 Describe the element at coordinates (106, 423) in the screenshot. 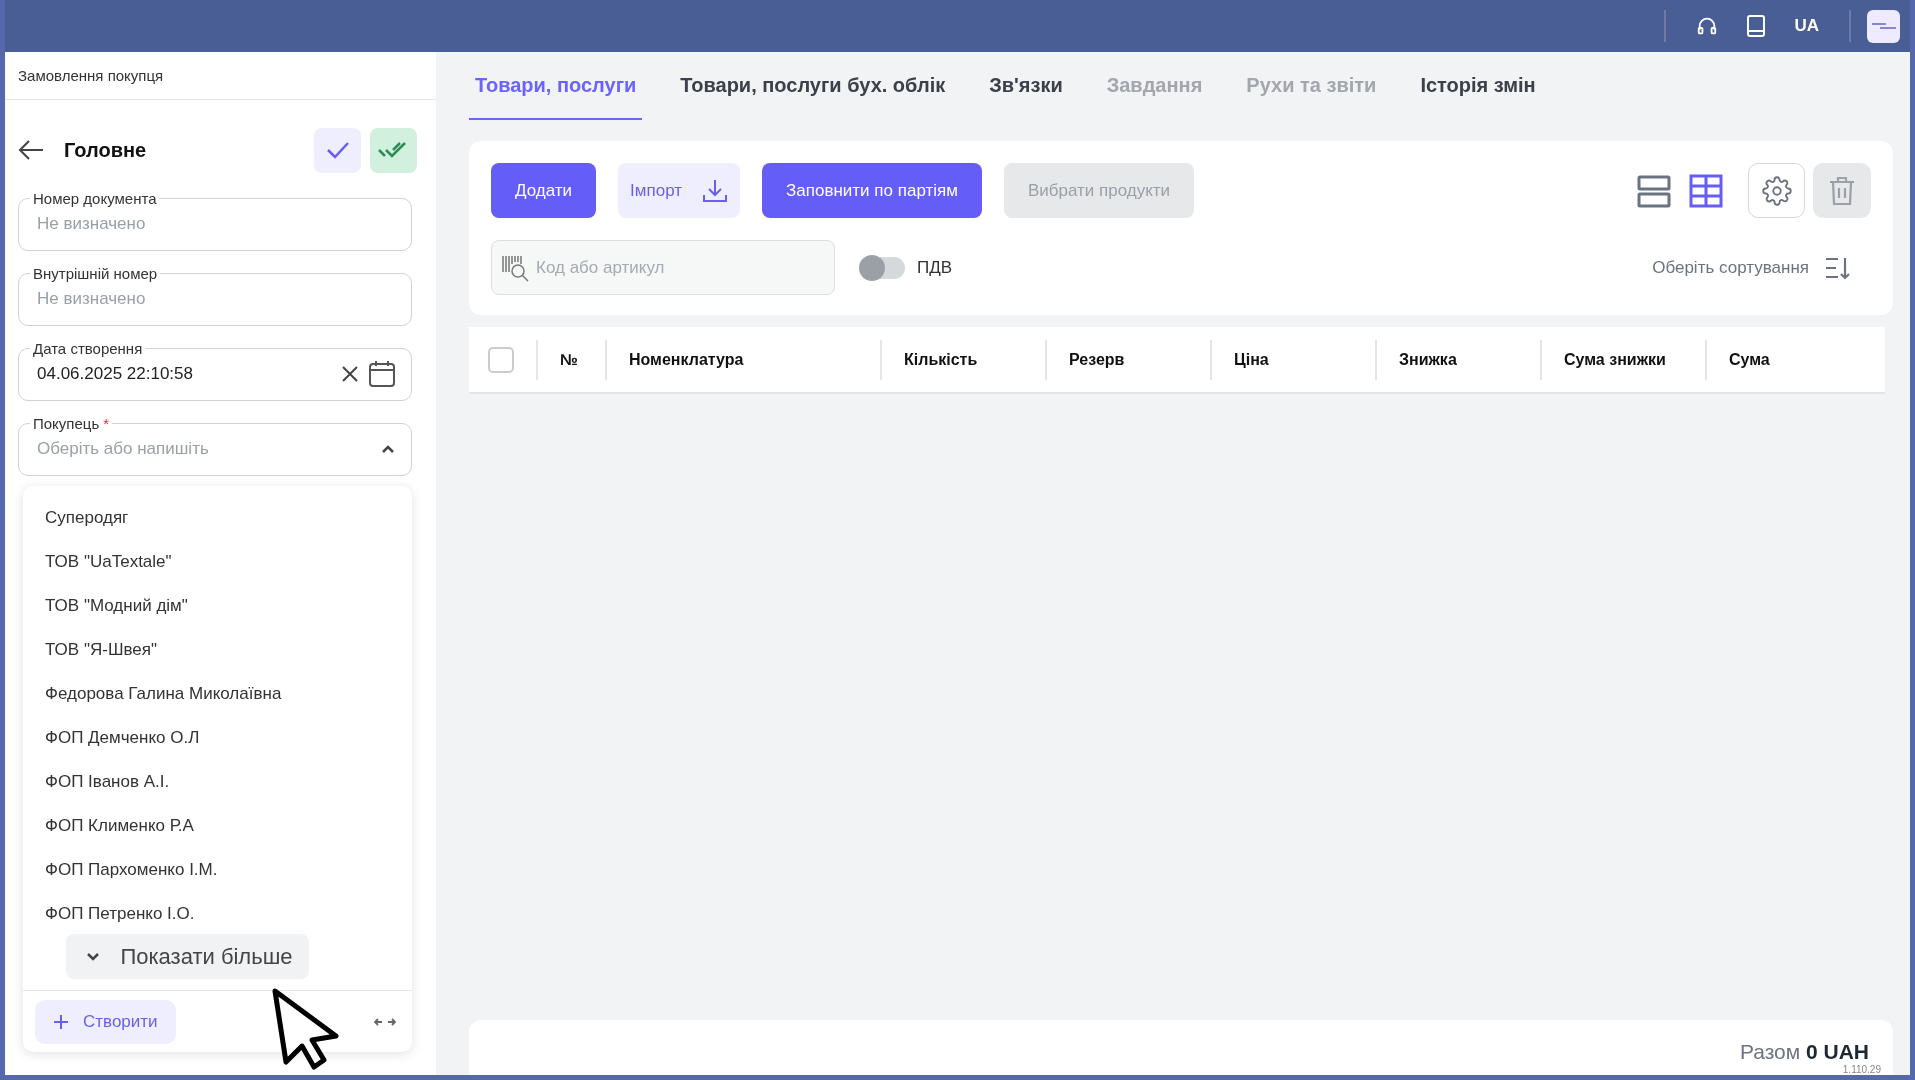

I see `required-mark: *` at that location.